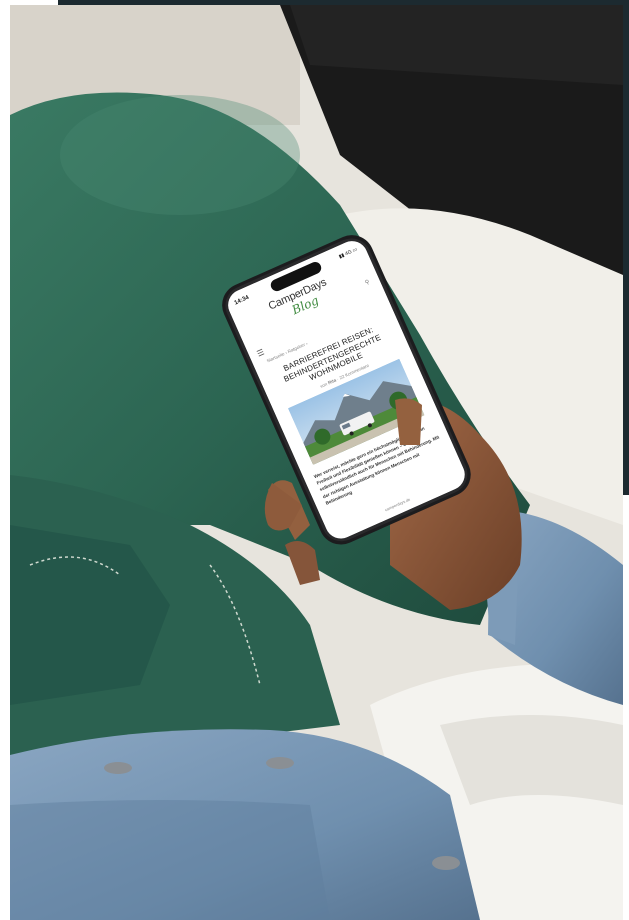 Image resolution: width=629 pixels, height=920 pixels. What do you see at coordinates (348, 253) in the screenshot?
I see `status-icons: ▮▮ 4G ▭` at bounding box center [348, 253].